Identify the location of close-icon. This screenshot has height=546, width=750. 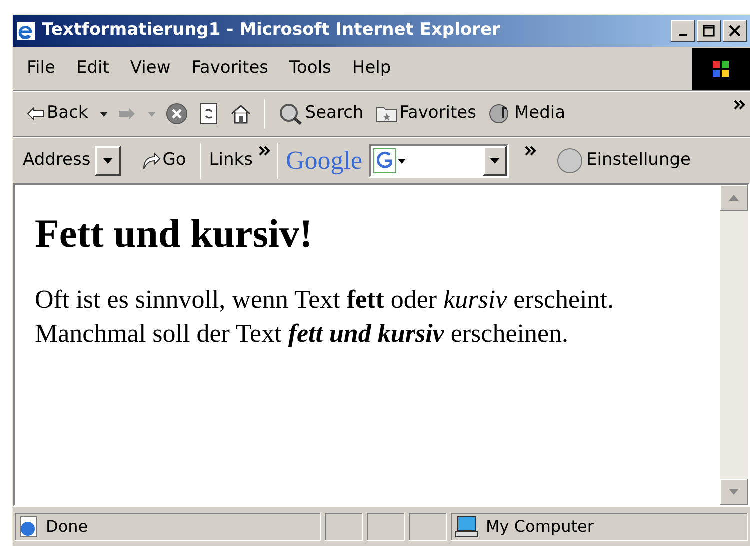
(735, 31).